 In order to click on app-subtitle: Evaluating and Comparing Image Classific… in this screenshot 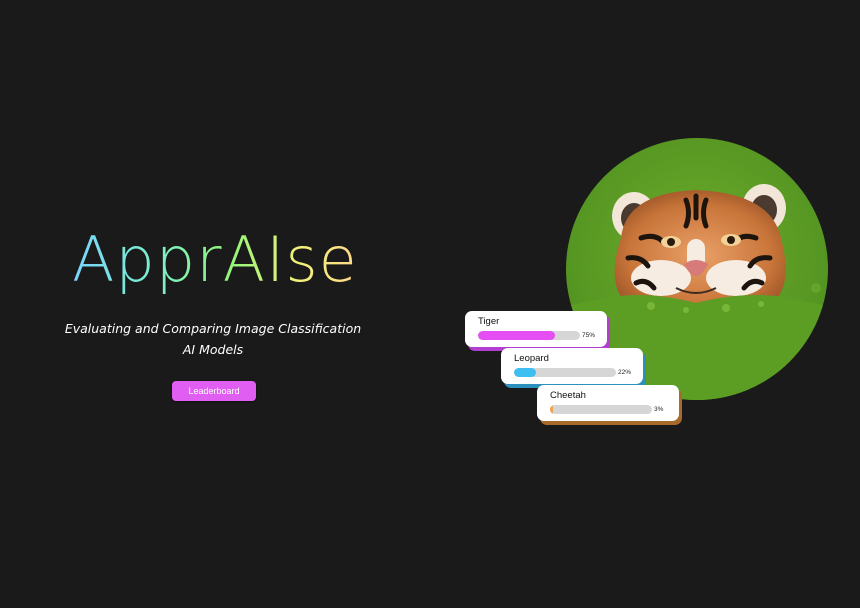, I will do `click(213, 339)`.